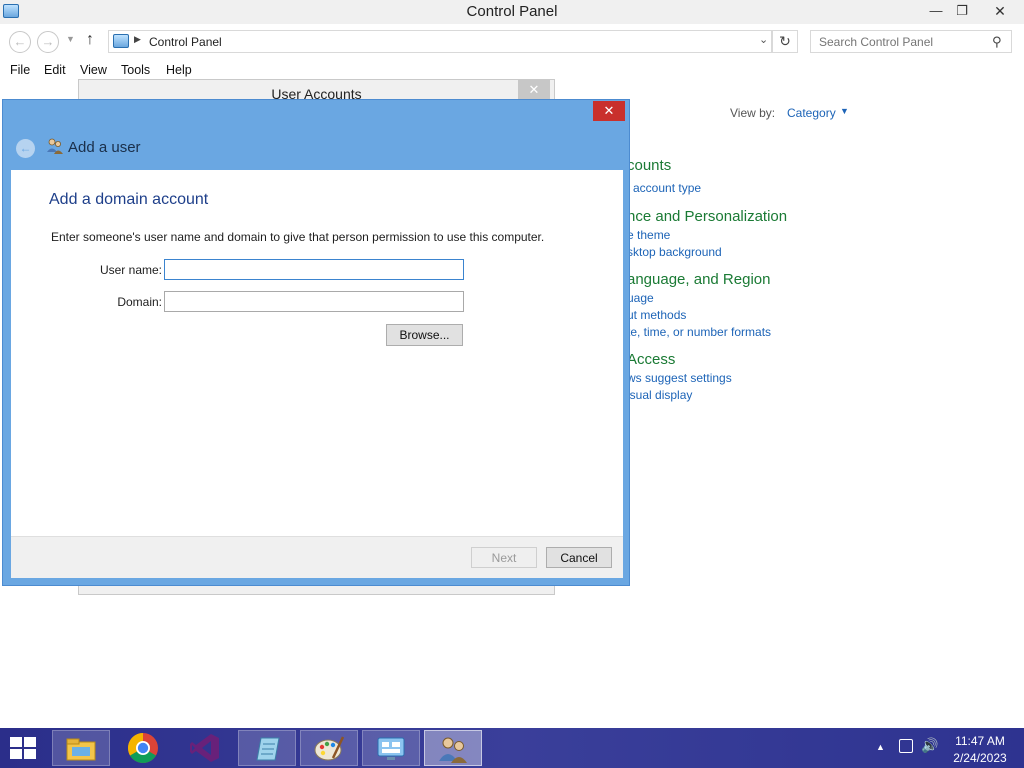 Image resolution: width=1024 pixels, height=768 pixels. I want to click on cancel-button: Cancel, so click(579, 557).